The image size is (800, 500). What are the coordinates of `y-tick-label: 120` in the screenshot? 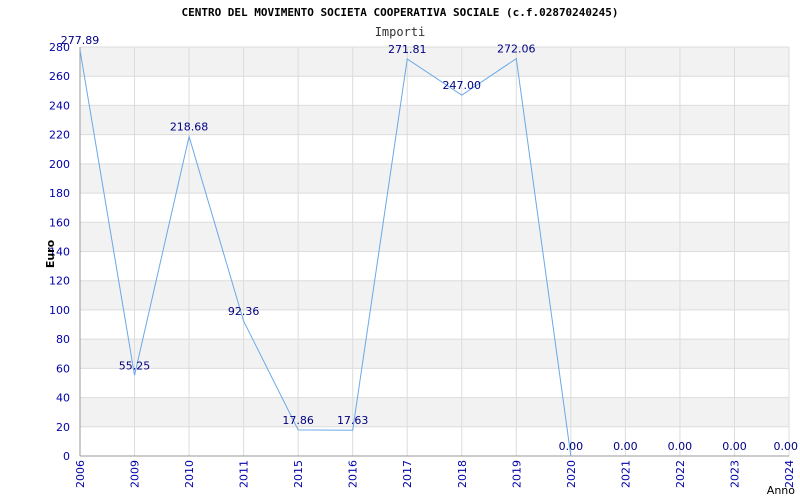 It's located at (59, 281).